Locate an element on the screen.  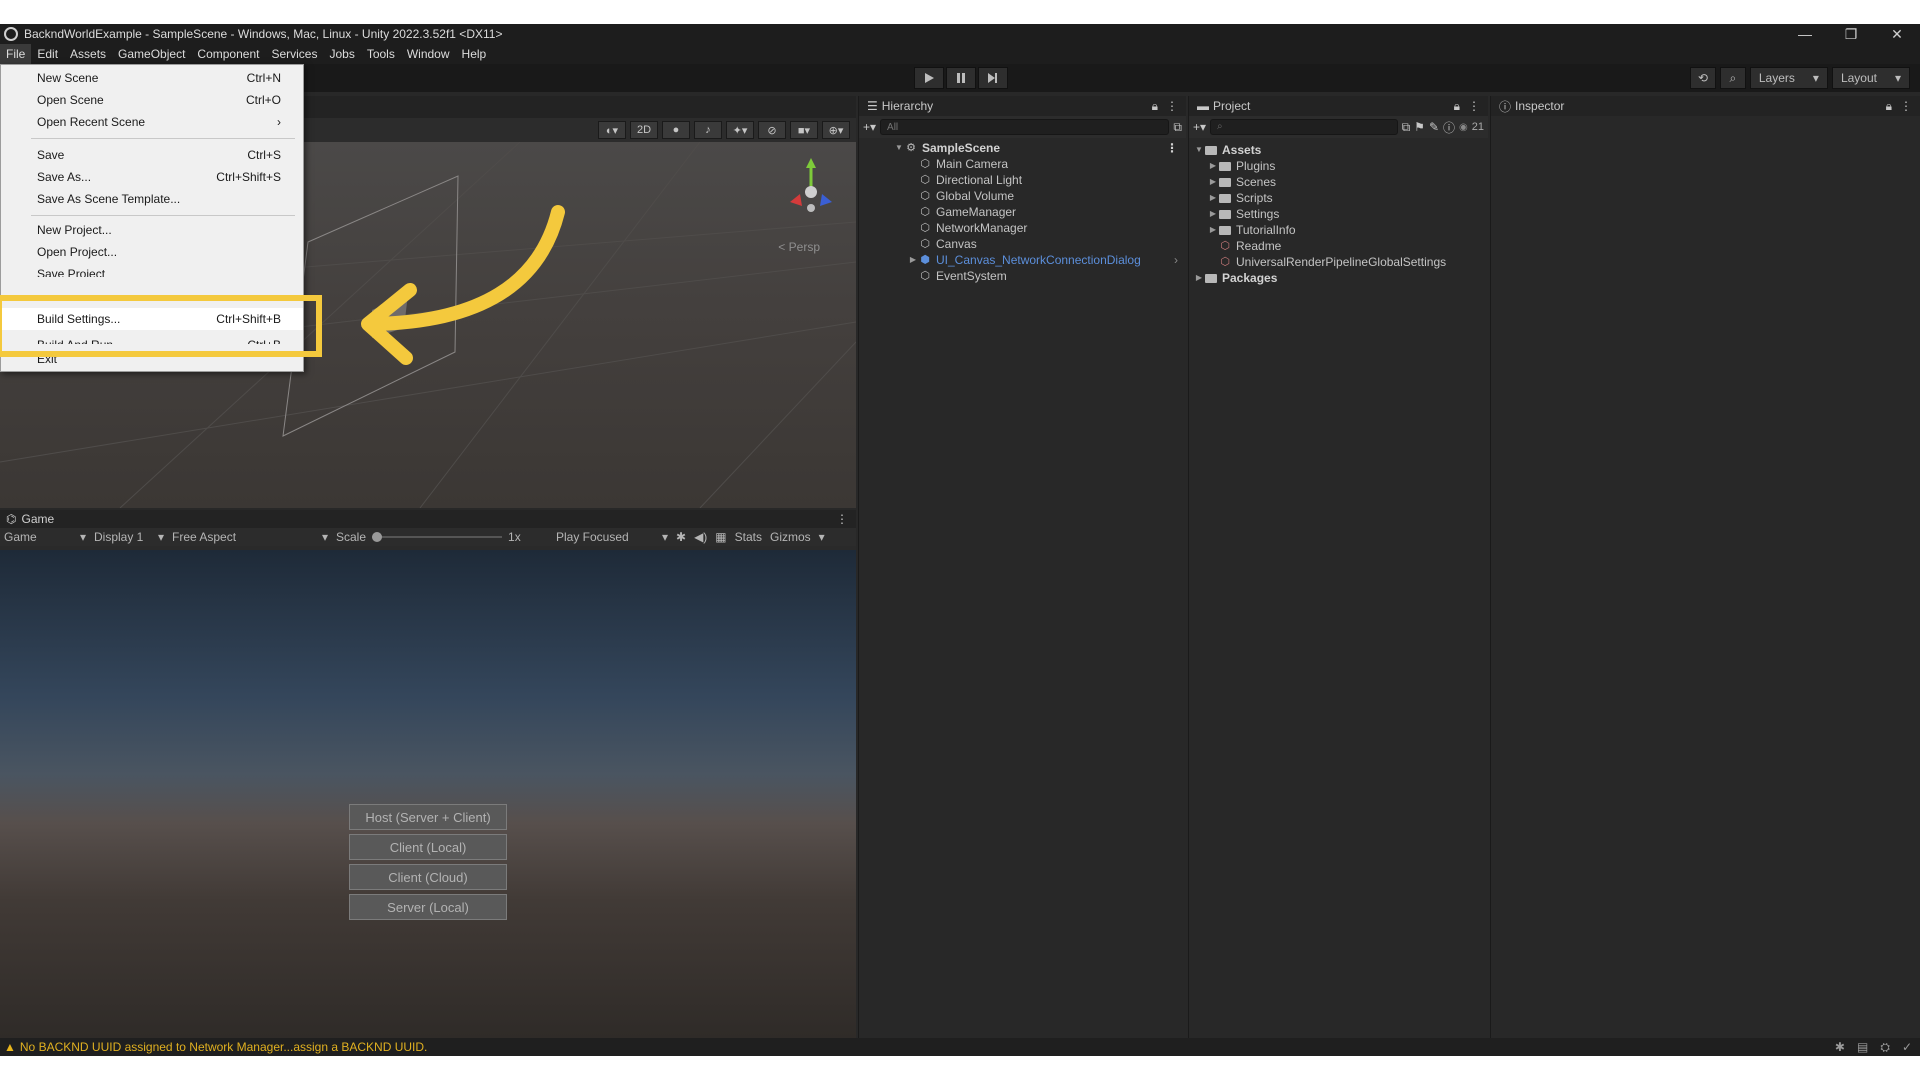
history-button: ⟲ is located at coordinates (1702, 78).